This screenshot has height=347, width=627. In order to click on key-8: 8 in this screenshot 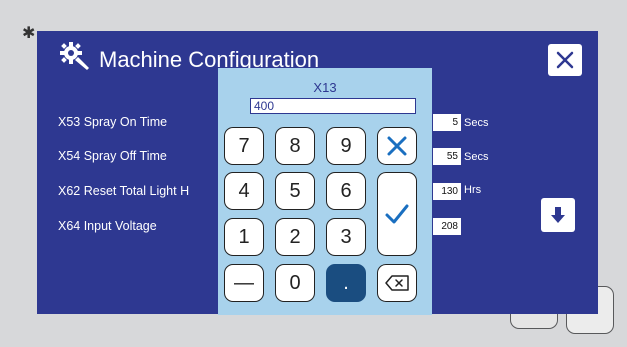, I will do `click(295, 146)`.